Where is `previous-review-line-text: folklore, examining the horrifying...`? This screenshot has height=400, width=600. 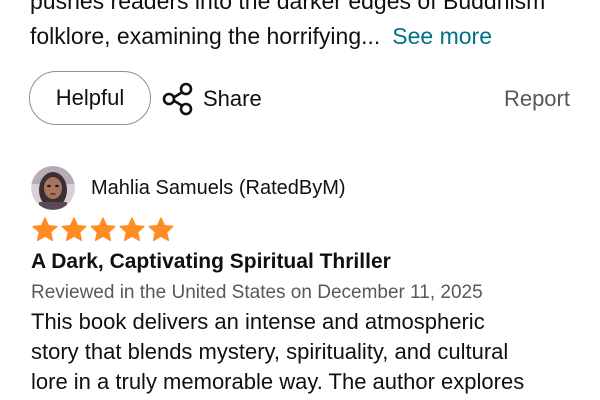 previous-review-line-text: folklore, examining the horrifying... is located at coordinates (205, 36).